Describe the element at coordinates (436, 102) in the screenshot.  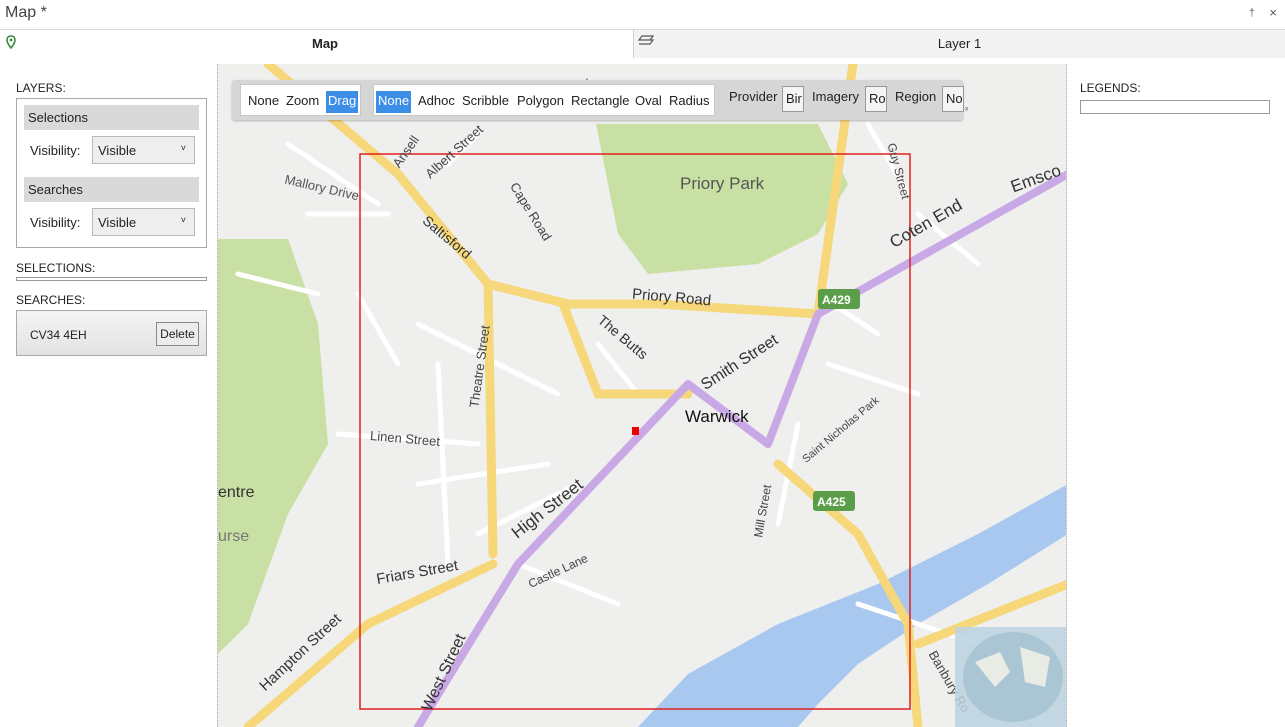
I see `select-adhoc-button: Adhoc` at that location.